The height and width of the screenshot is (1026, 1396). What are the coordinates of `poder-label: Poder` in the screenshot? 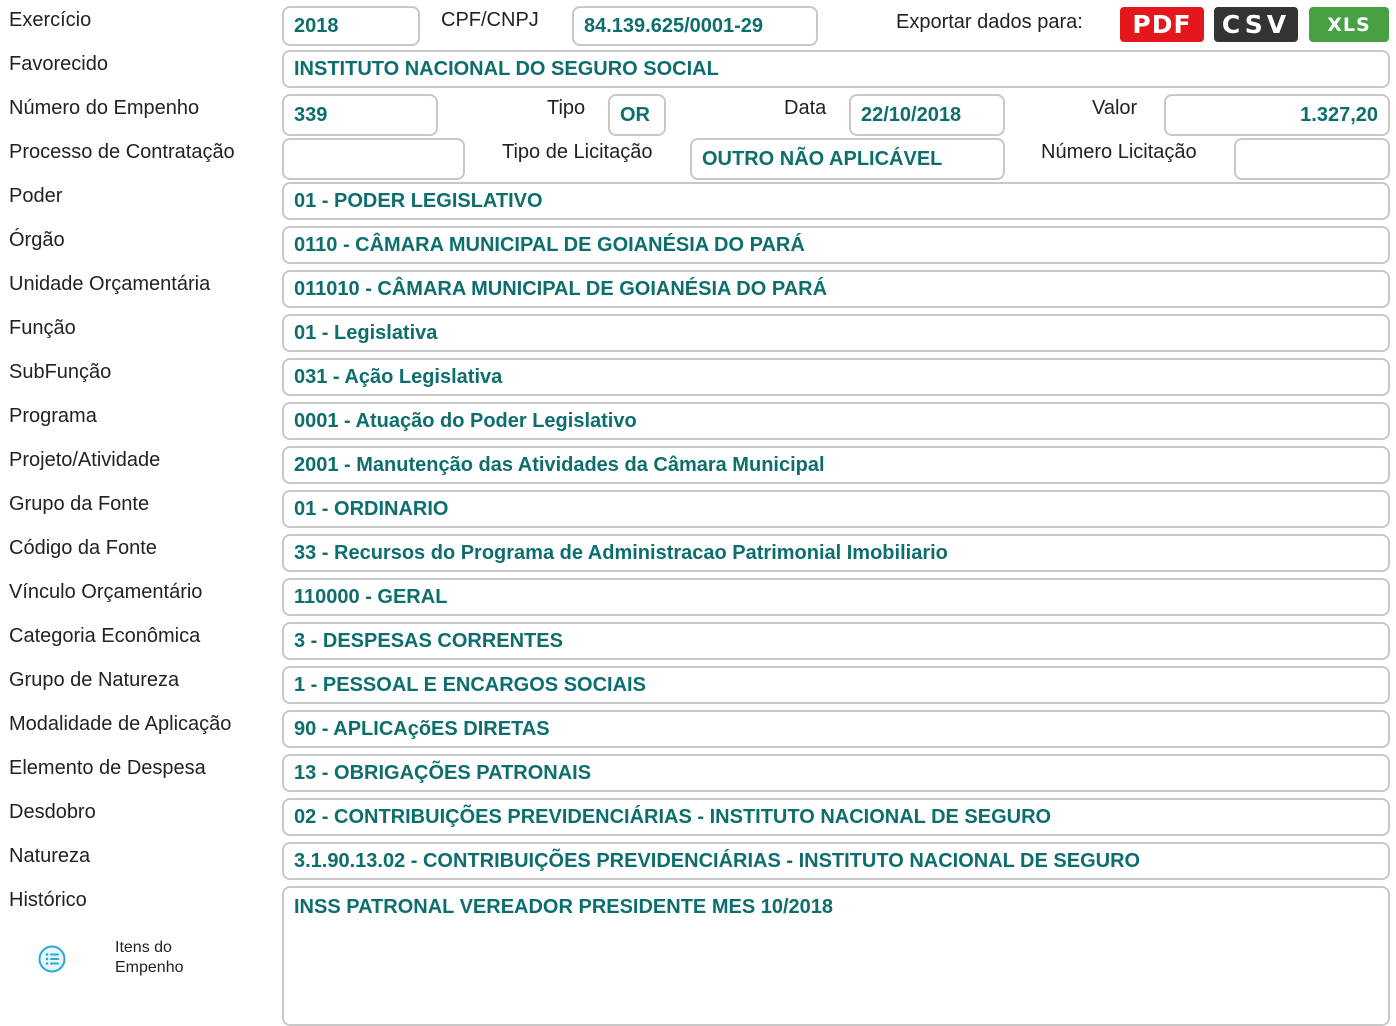 It's located at (36, 196).